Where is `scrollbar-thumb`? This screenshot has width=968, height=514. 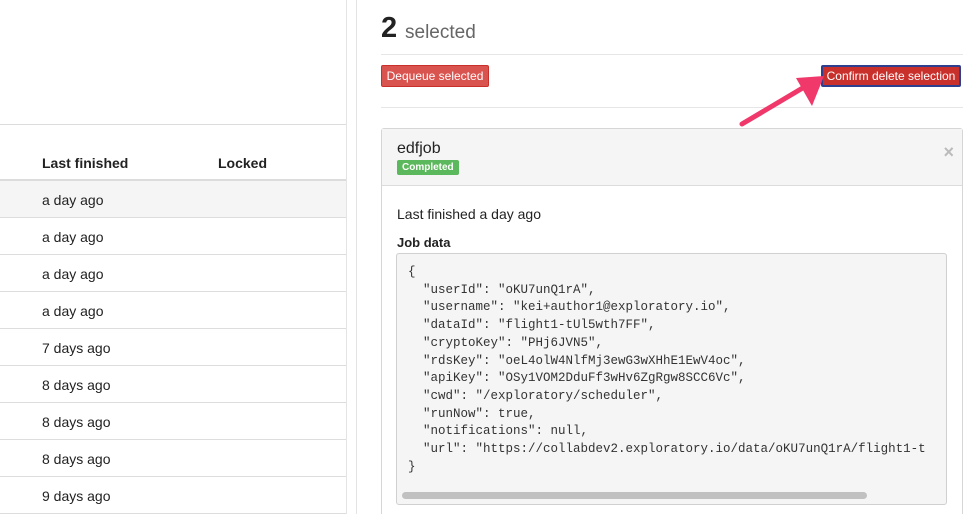 scrollbar-thumb is located at coordinates (634, 495).